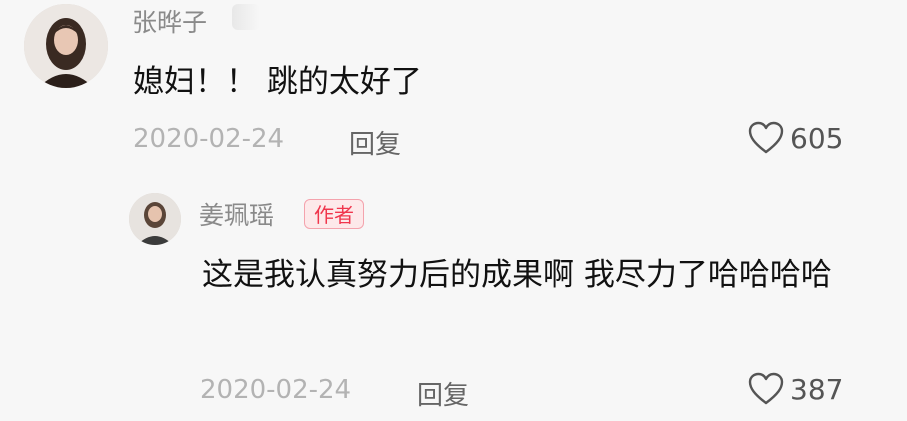 The height and width of the screenshot is (421, 907). What do you see at coordinates (817, 389) in the screenshot?
I see `like-count: 387` at bounding box center [817, 389].